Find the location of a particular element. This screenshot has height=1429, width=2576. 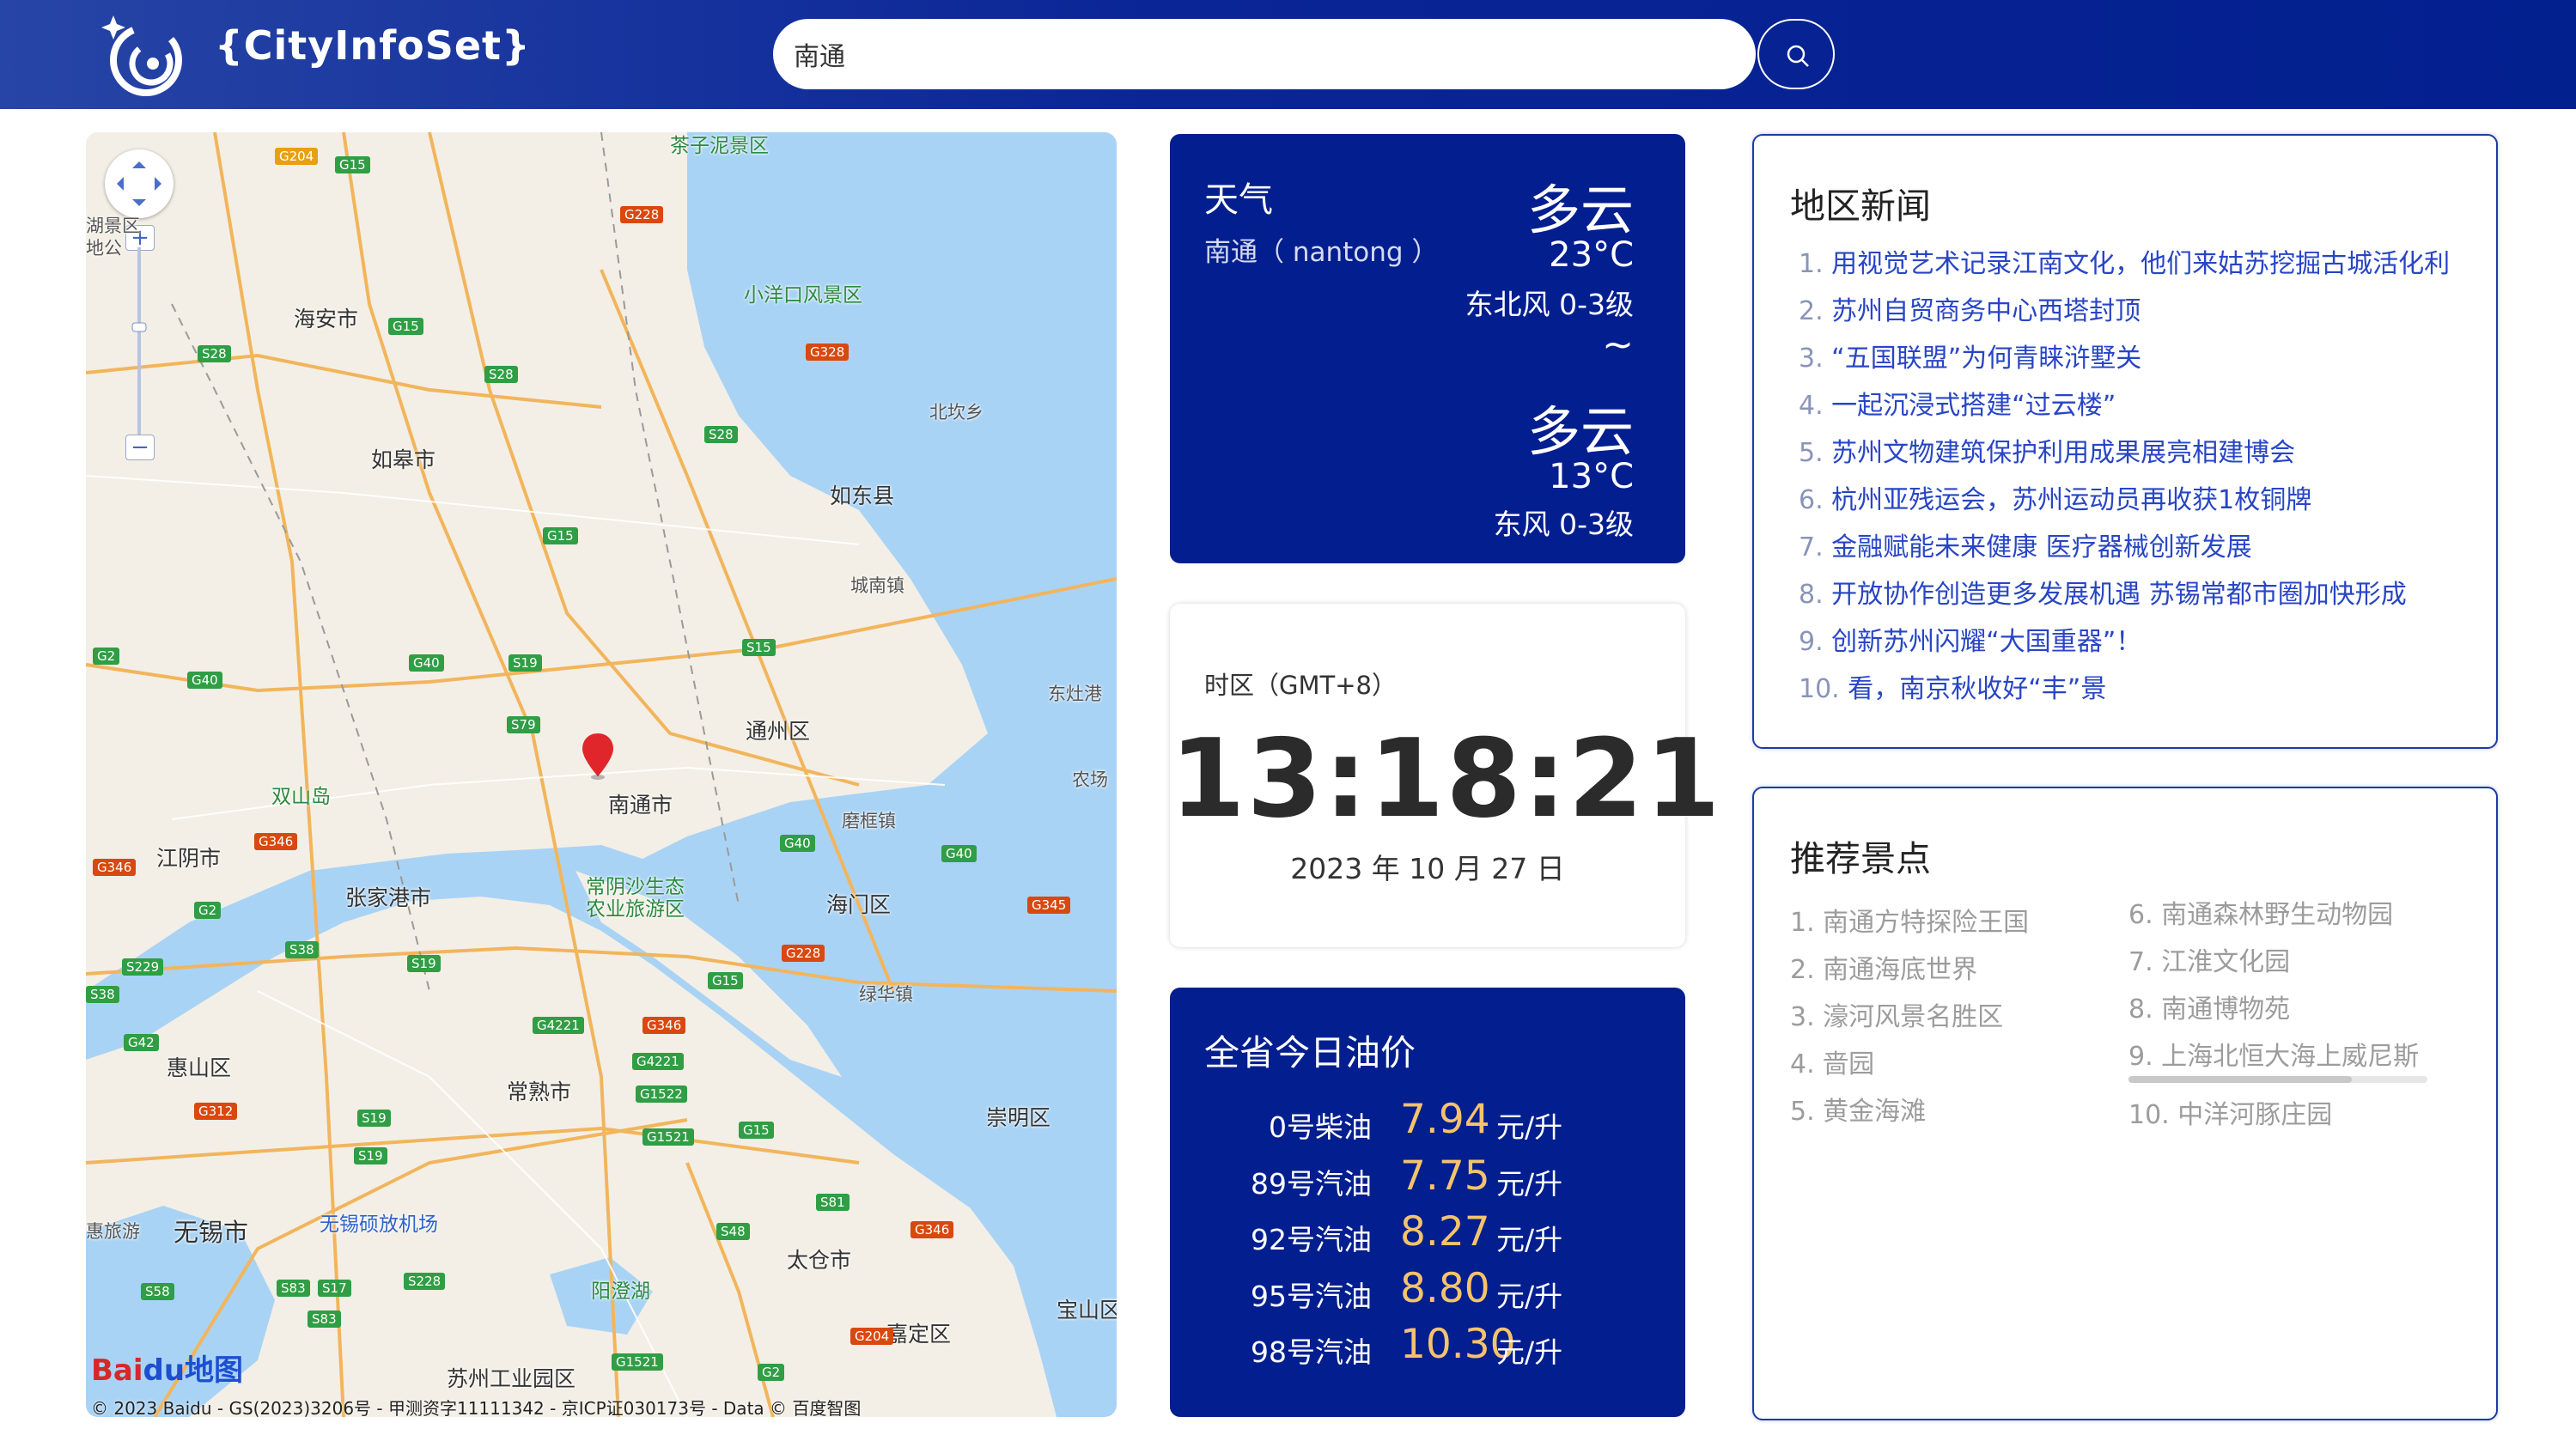

road-shield: G42 is located at coordinates (141, 1042).